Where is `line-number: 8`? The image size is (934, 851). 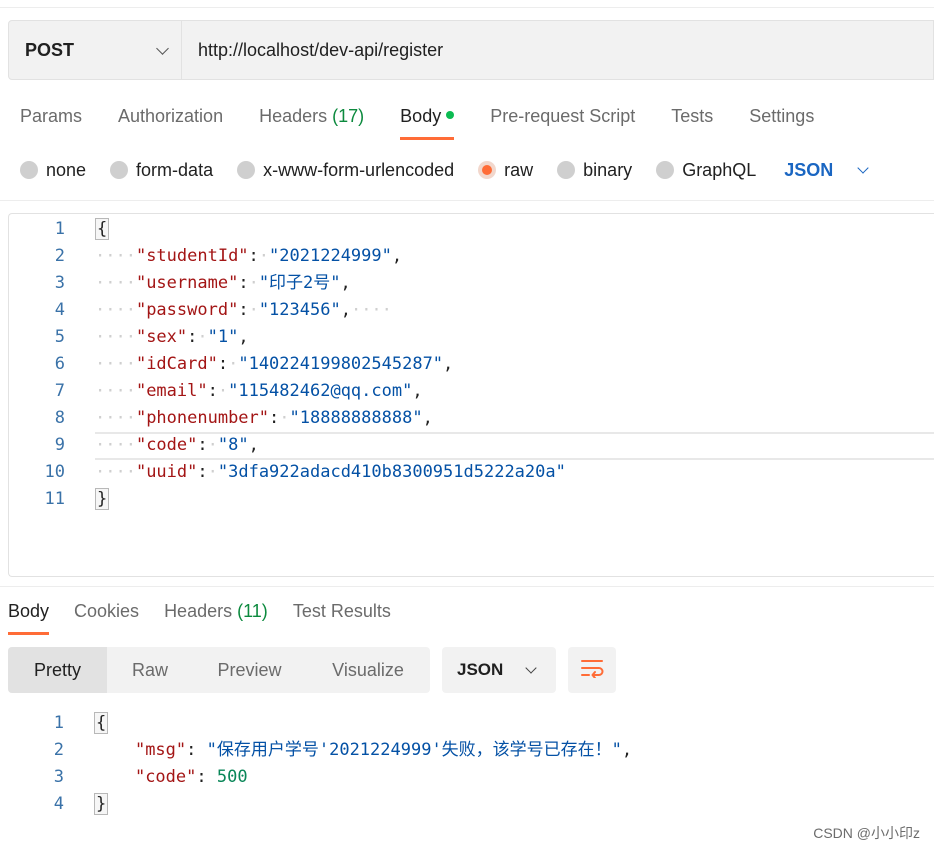
line-number: 8 is located at coordinates (59, 418).